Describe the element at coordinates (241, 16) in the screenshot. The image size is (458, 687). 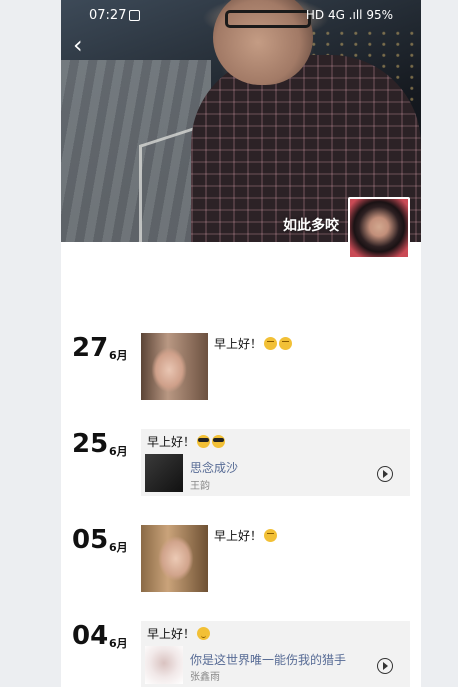
I see `status-bar: 07:27 HD 4G .ıll 95%` at that location.